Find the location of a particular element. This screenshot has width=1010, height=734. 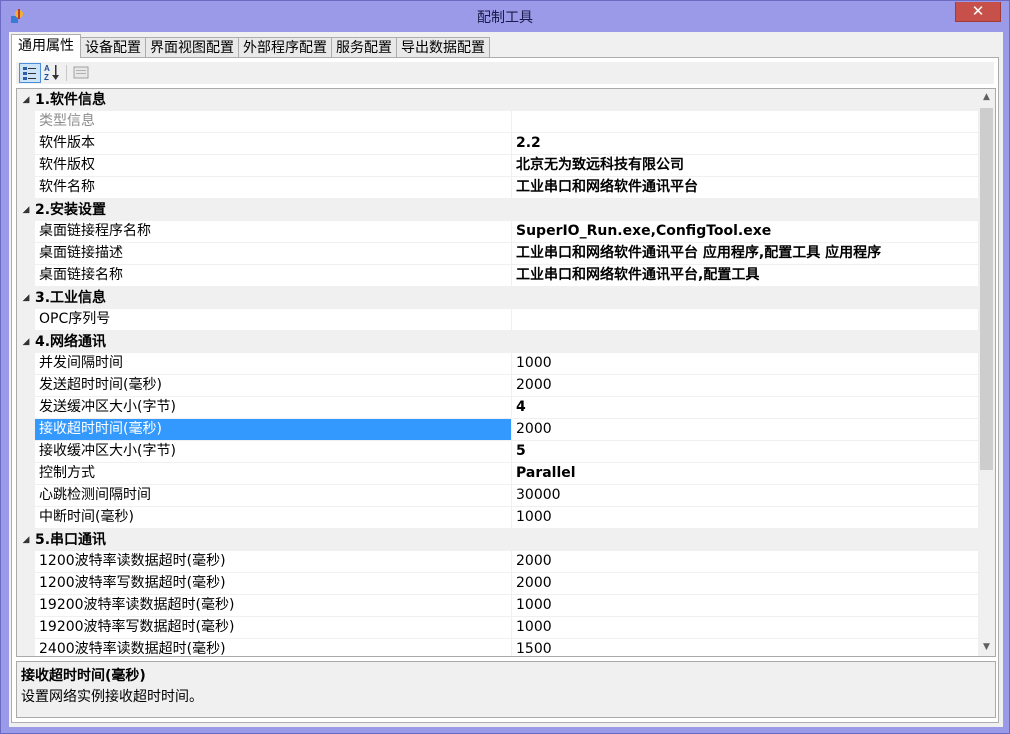

alphabetical-button: A Z is located at coordinates (53, 73).